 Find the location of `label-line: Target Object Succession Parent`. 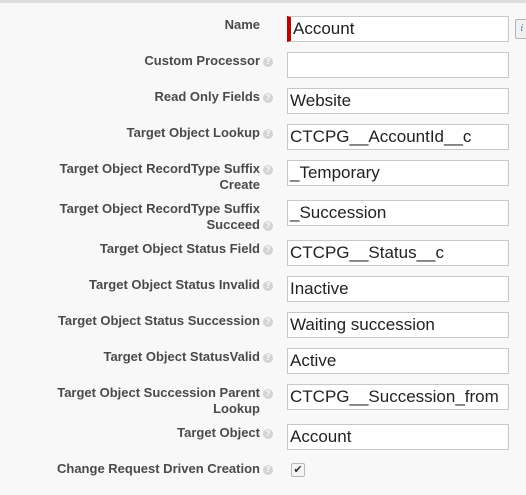

label-line: Target Object Succession Parent is located at coordinates (158, 392).